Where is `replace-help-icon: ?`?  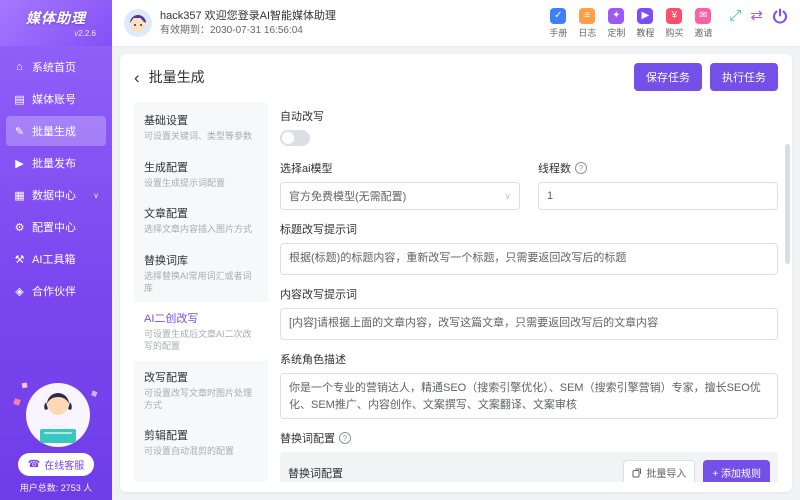 replace-help-icon: ? is located at coordinates (345, 438).